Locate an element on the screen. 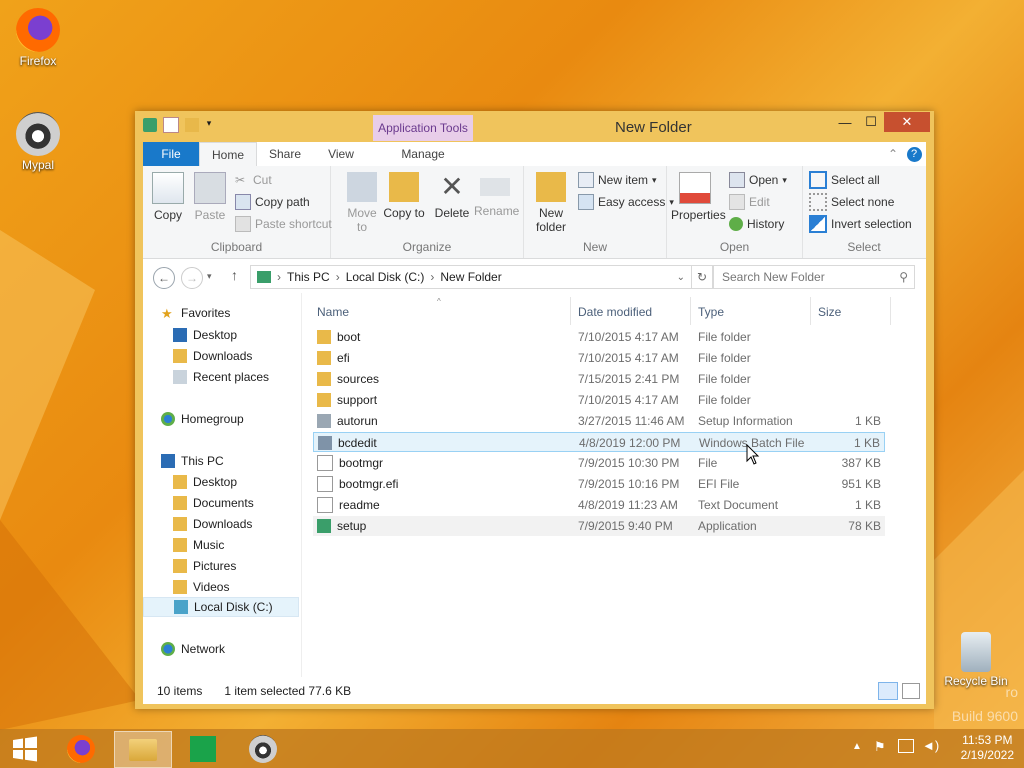  paste-shortcut-button: Paste shortcut is located at coordinates (283, 224).